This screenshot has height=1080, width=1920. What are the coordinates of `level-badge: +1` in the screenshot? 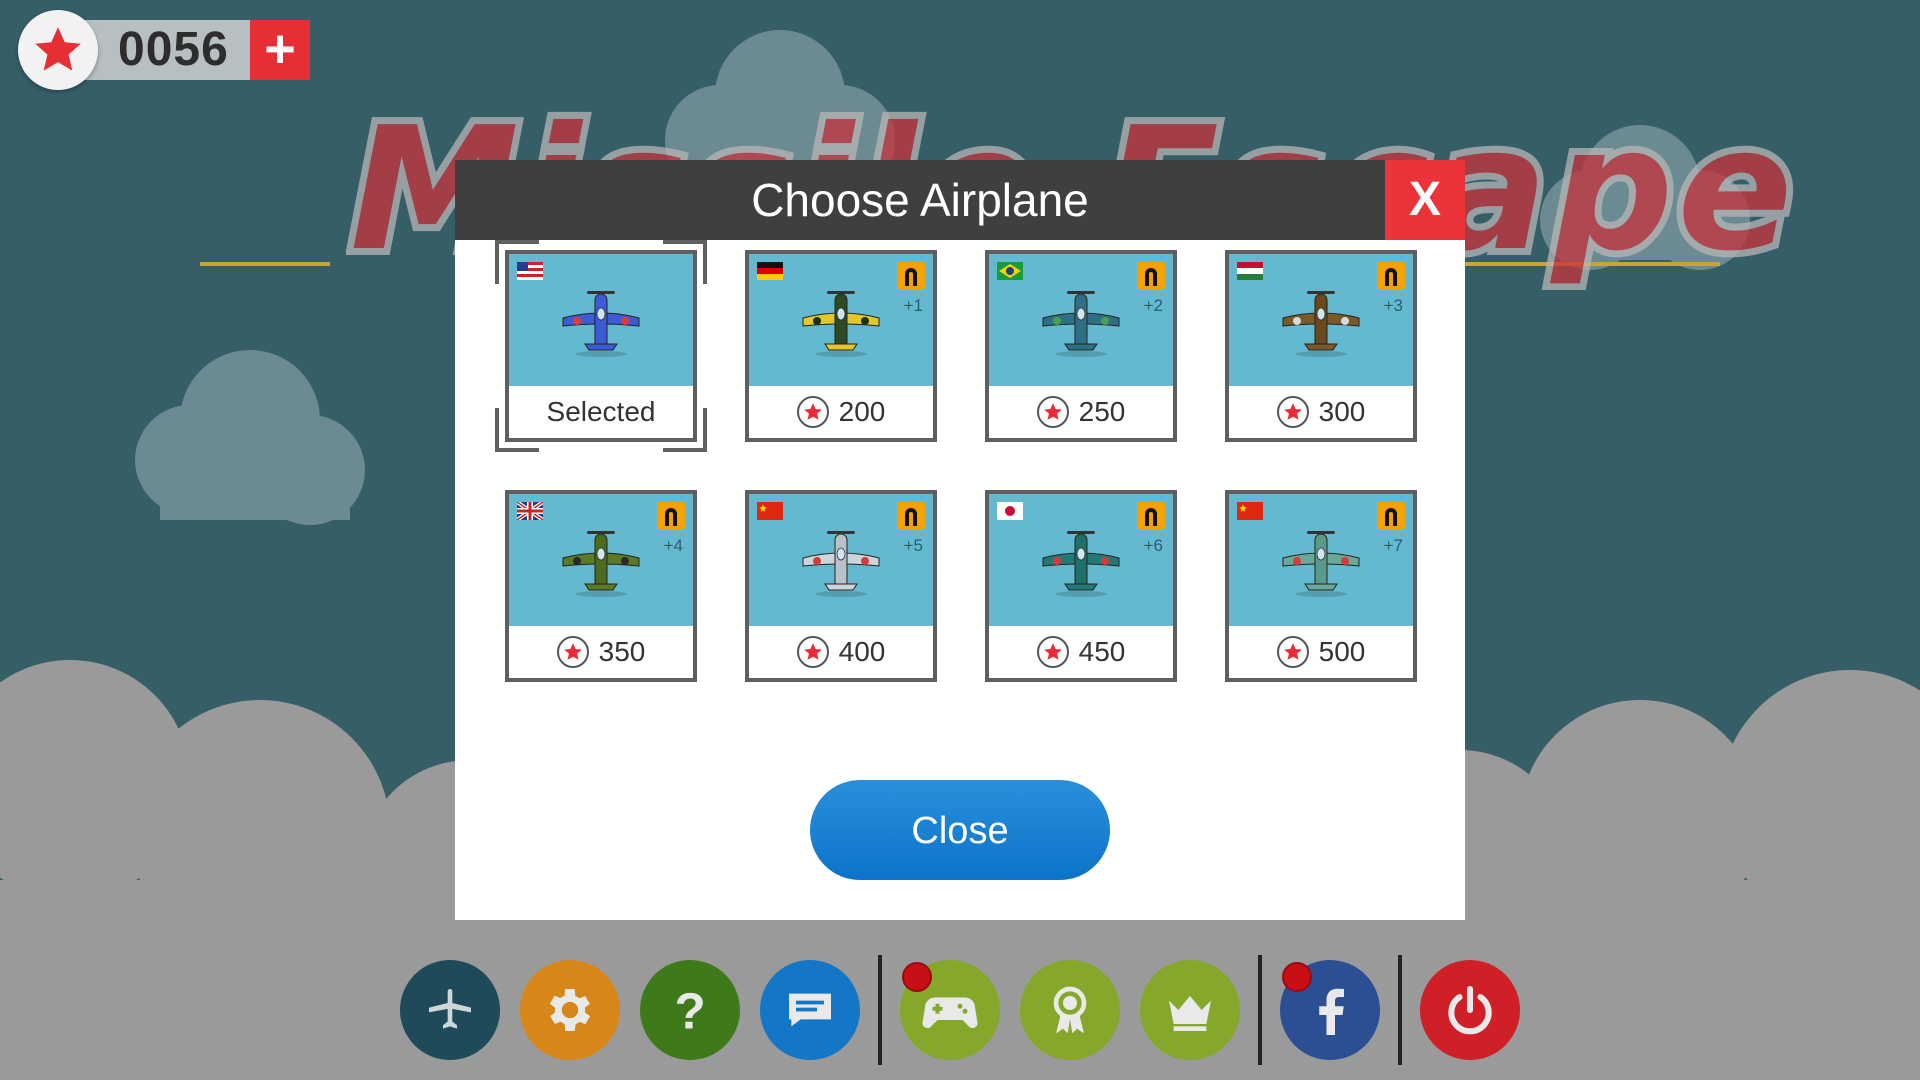 It's located at (913, 305).